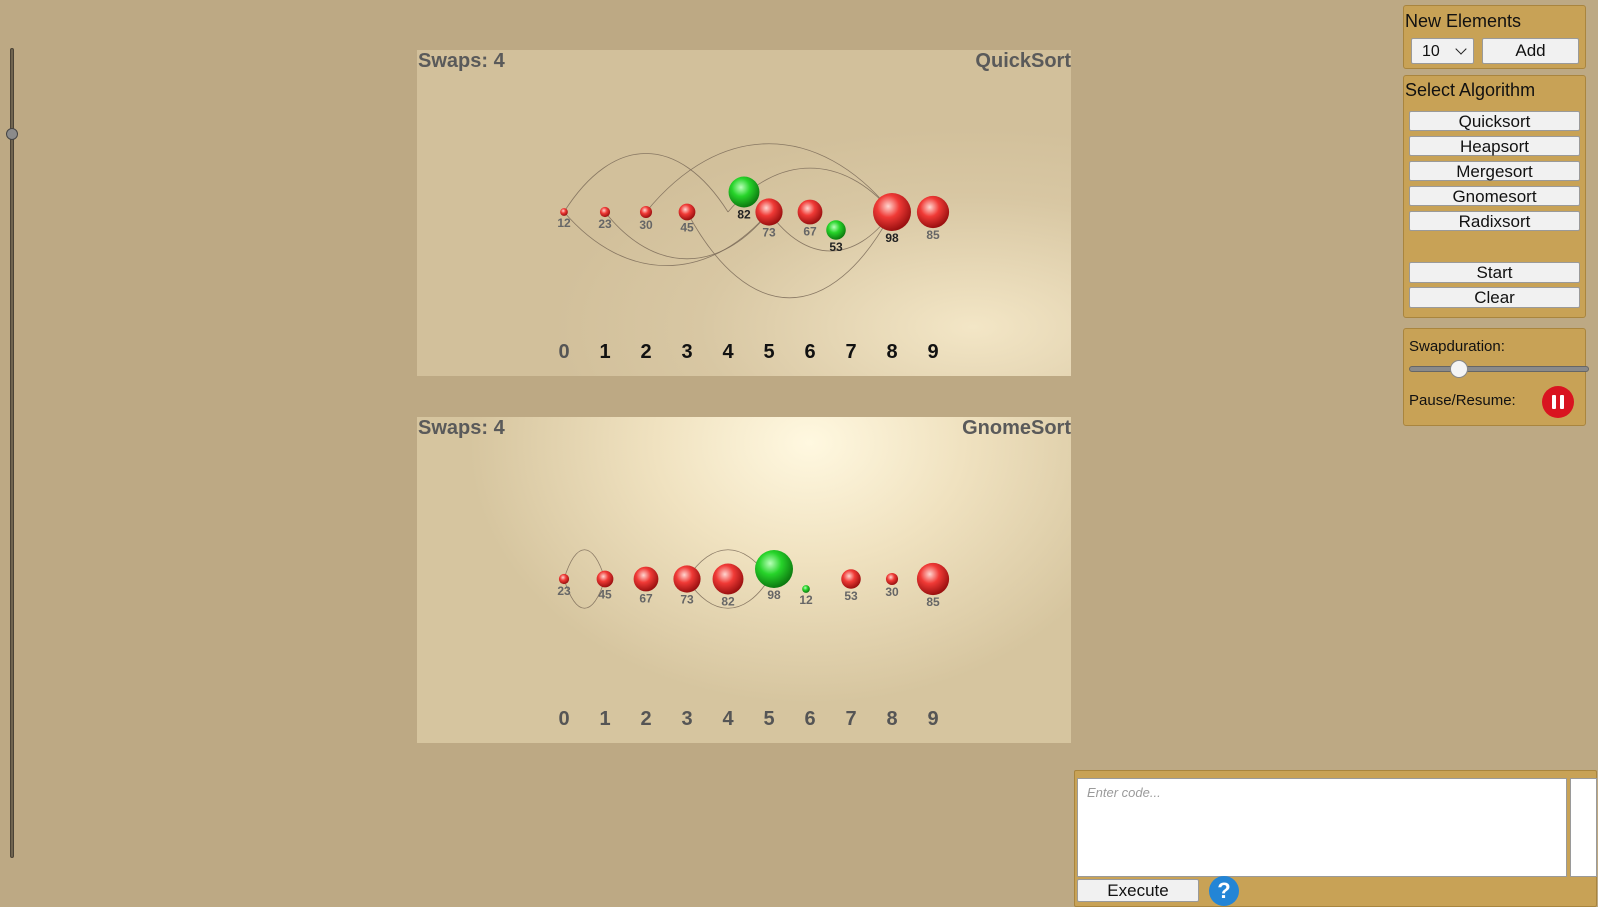  What do you see at coordinates (1494, 121) in the screenshot?
I see `algorithm-button-quicksort: Quicksort` at bounding box center [1494, 121].